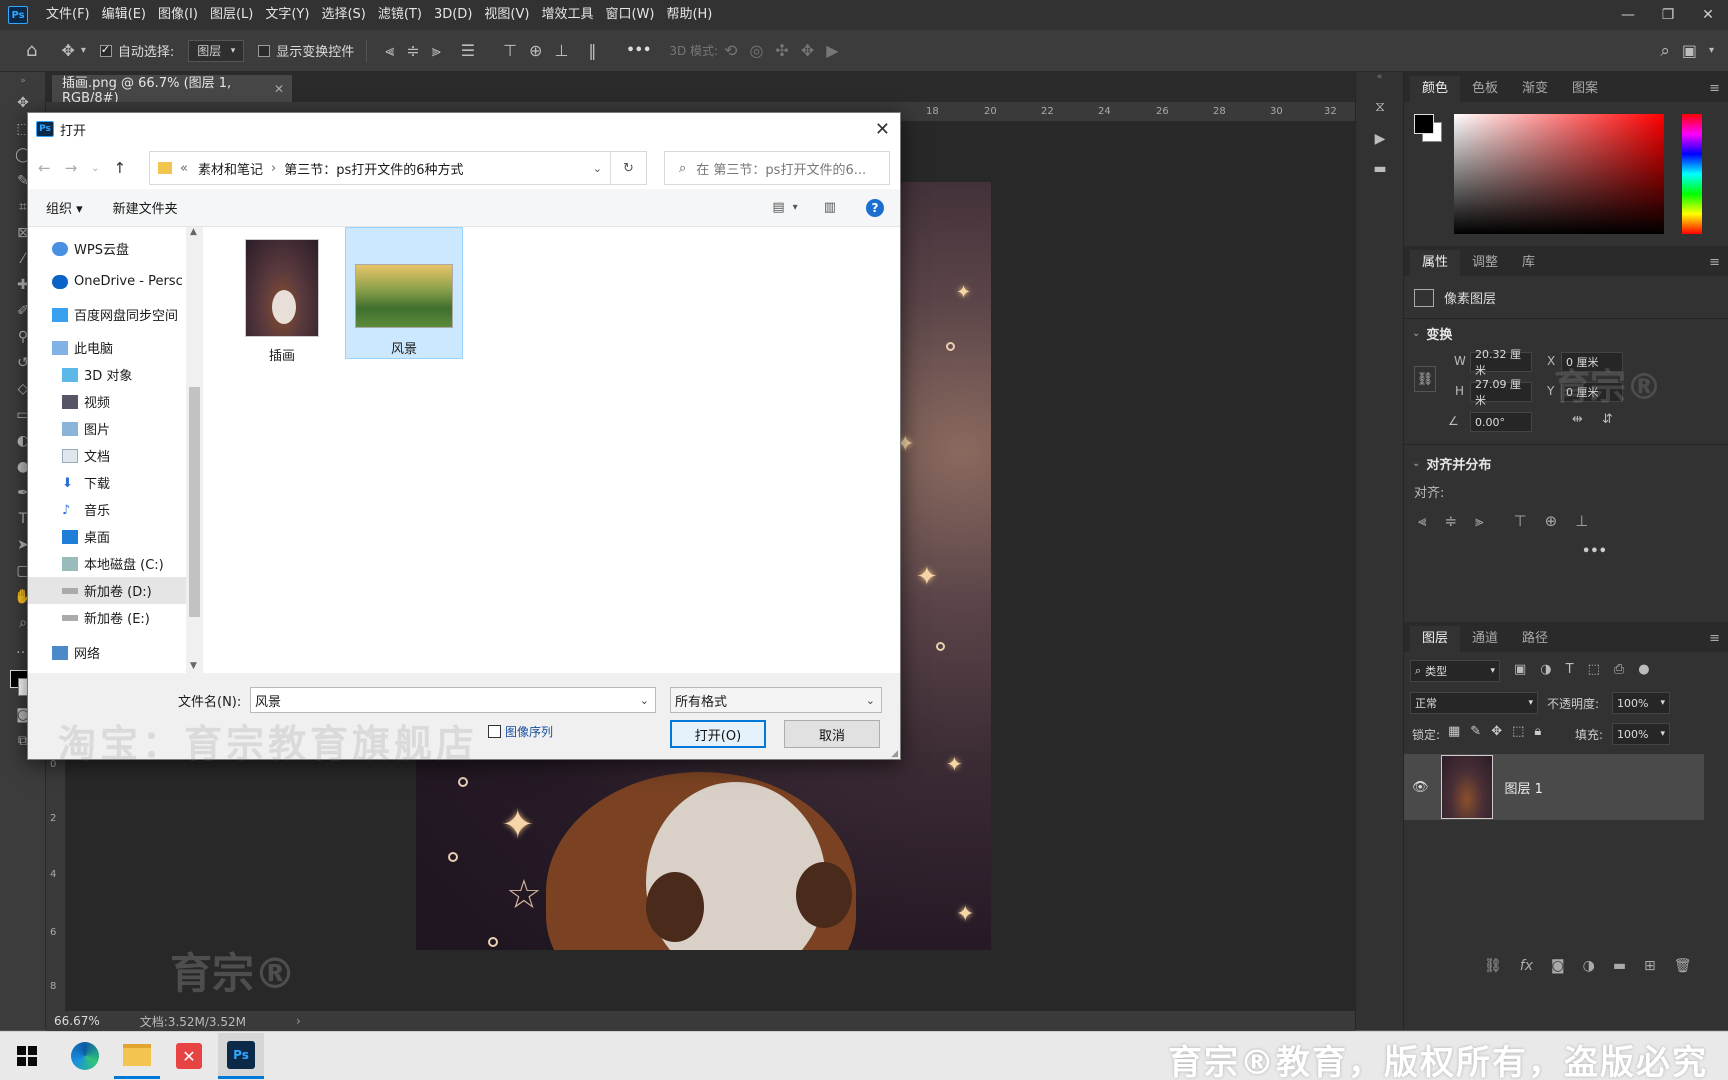 The image size is (1728, 1080). I want to click on zoom-level: 66.67%, so click(77, 1021).